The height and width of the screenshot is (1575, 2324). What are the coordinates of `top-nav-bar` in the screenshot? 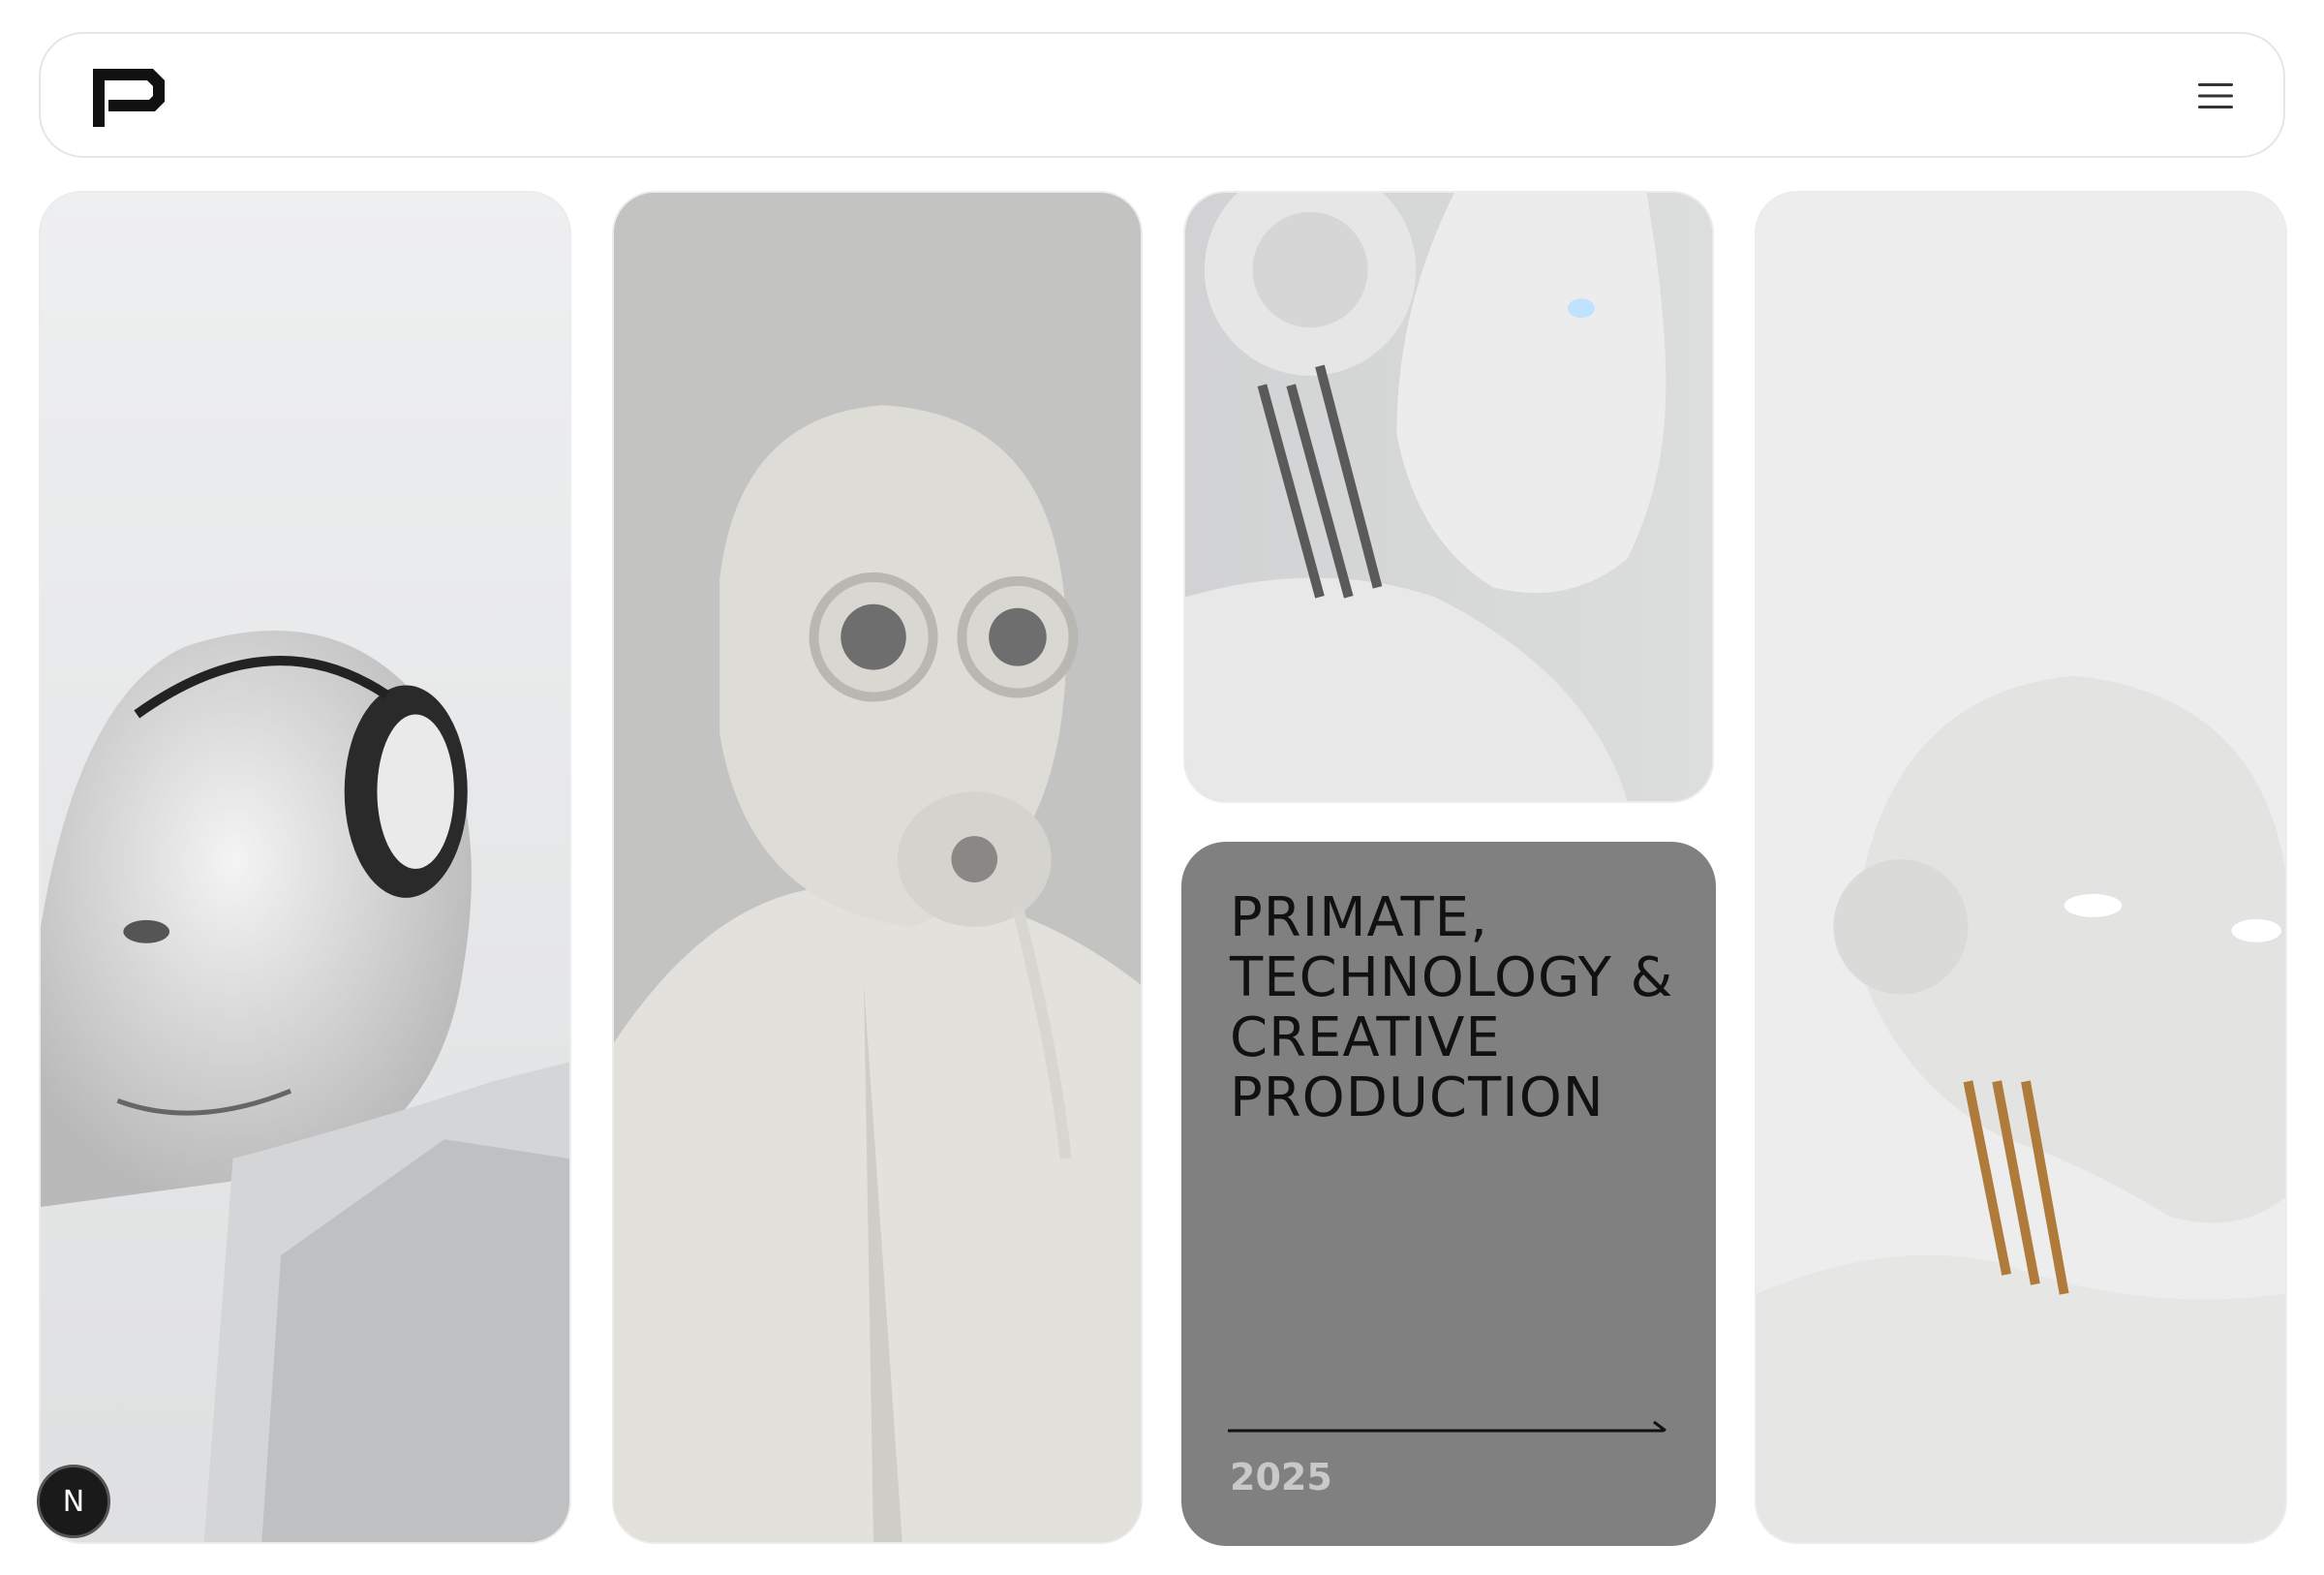 It's located at (1162, 95).